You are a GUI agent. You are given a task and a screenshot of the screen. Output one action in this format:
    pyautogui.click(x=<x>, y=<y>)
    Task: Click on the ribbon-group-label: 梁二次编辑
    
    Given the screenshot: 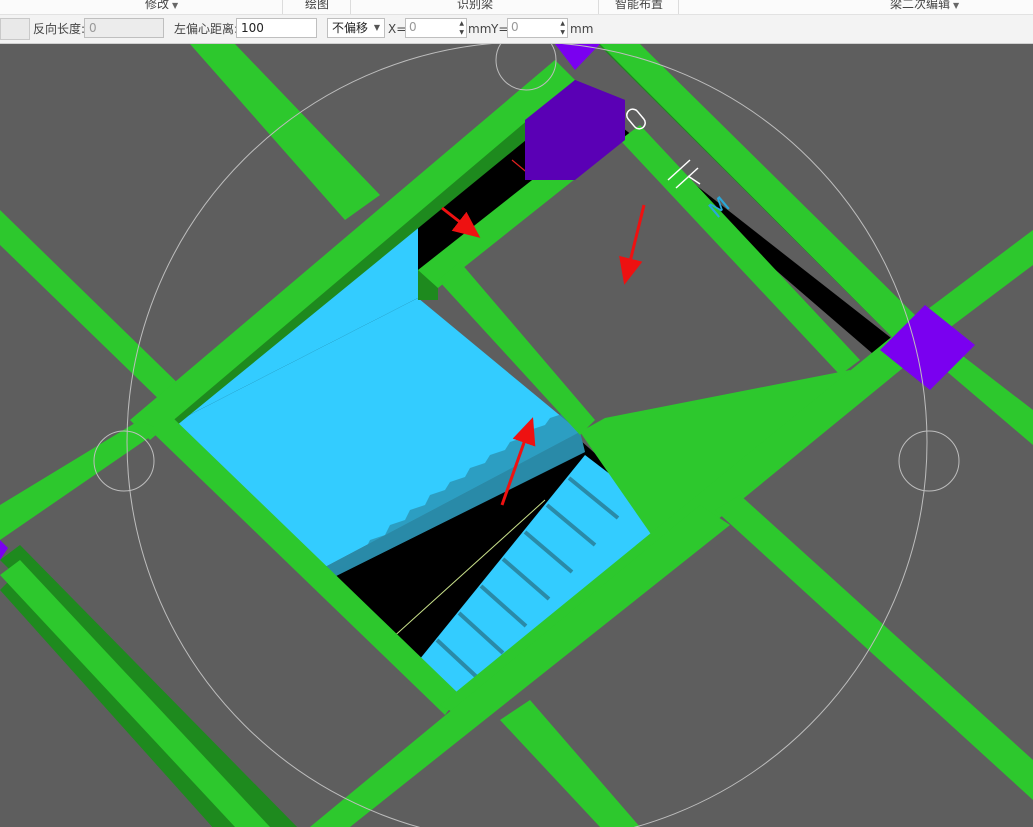 What is the action you would take?
    pyautogui.click(x=920, y=5)
    